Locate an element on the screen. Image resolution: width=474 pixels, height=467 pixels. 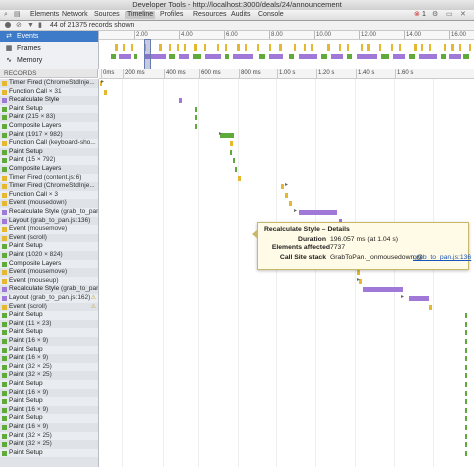
search-icon: ⌕ is located at coordinates (6, 15).